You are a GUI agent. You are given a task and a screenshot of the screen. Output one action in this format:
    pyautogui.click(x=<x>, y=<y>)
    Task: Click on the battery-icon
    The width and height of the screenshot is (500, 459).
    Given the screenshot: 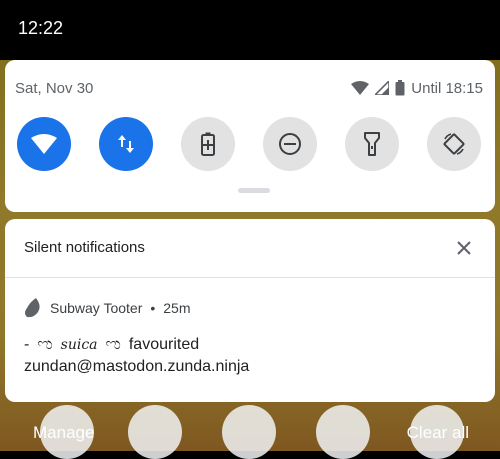 What is the action you would take?
    pyautogui.click(x=400, y=88)
    